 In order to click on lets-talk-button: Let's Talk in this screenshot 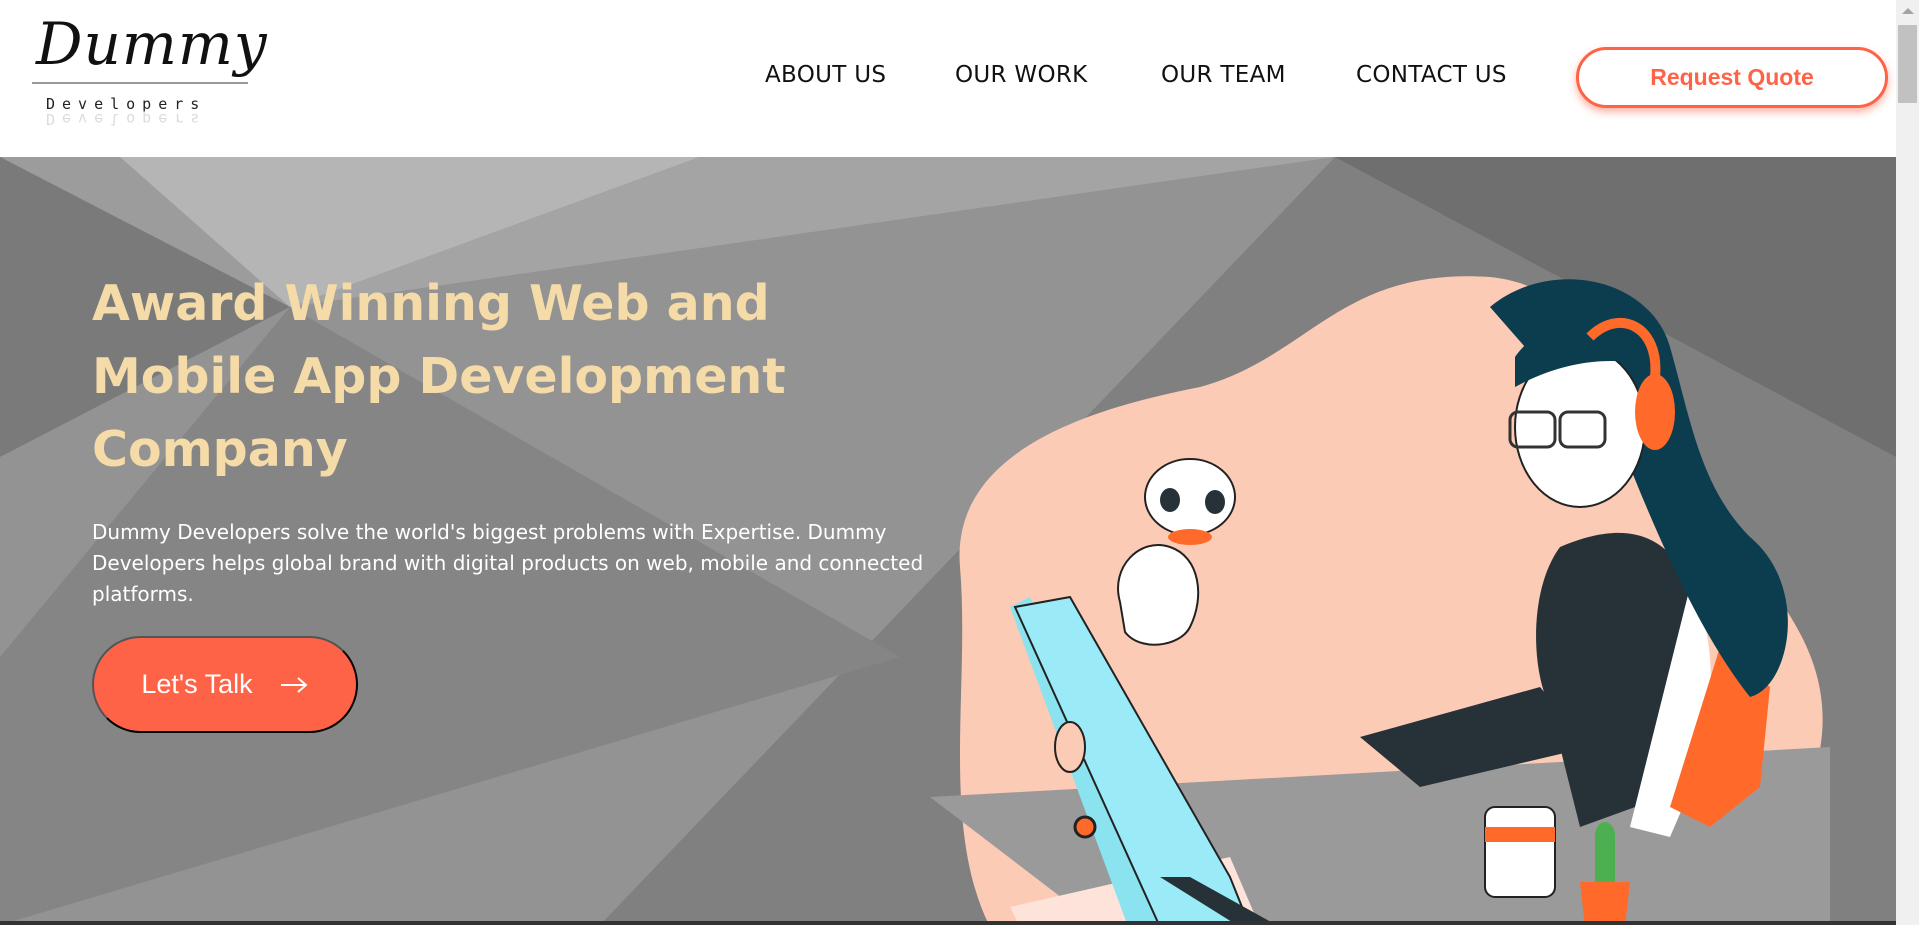, I will do `click(225, 684)`.